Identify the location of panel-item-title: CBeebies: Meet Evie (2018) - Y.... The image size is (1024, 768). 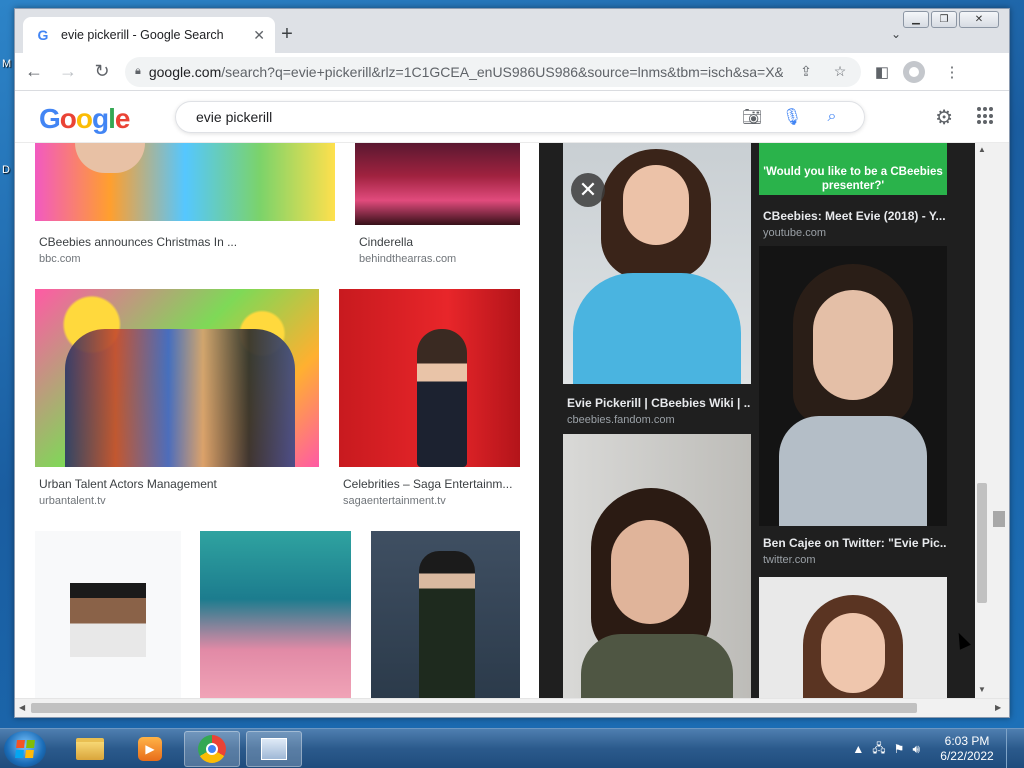
(855, 216).